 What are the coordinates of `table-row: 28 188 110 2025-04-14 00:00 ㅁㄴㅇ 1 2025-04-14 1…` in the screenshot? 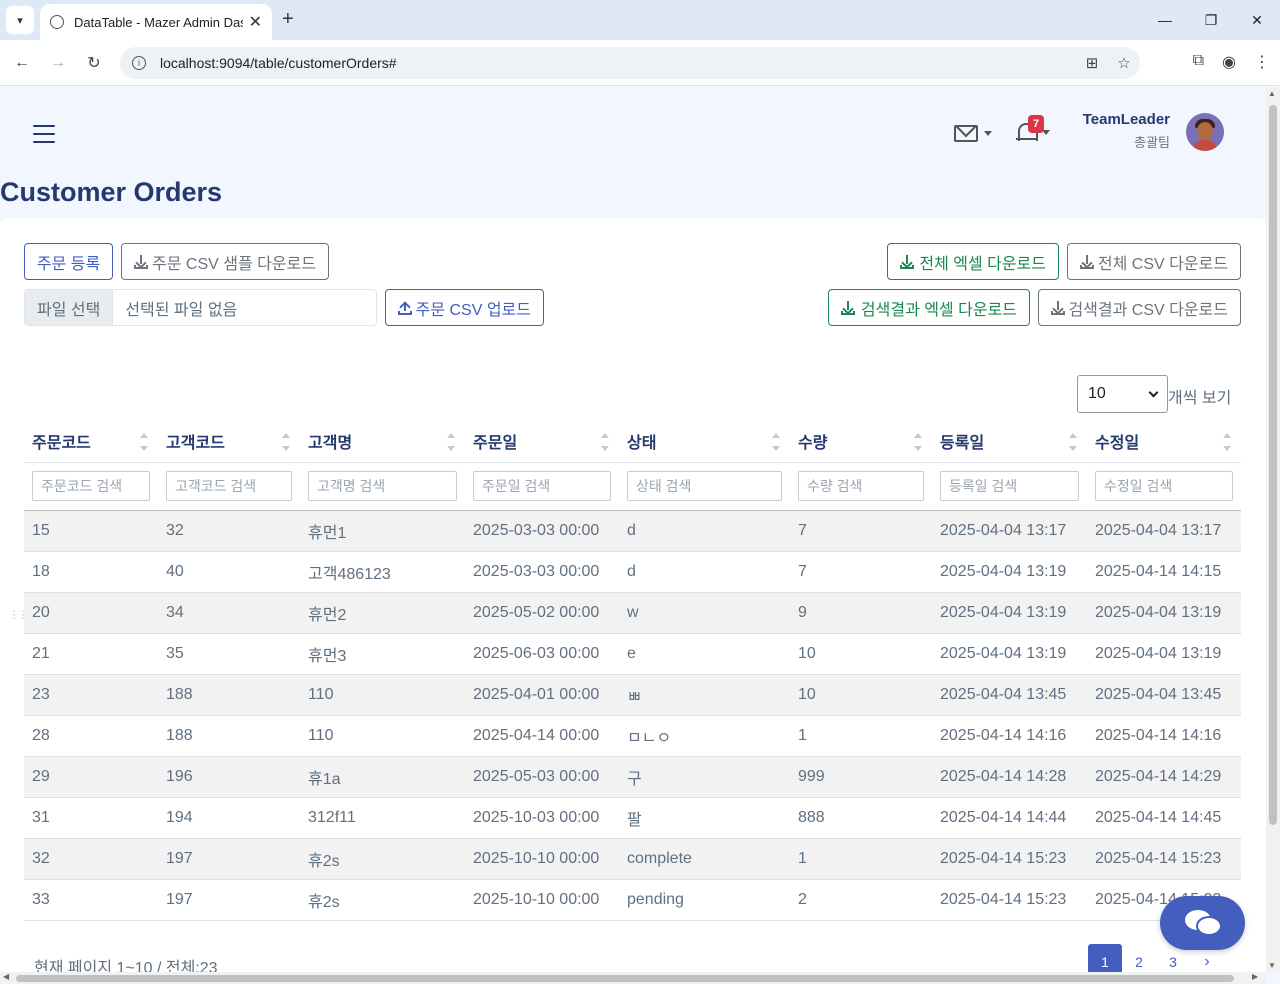 It's located at (632, 736).